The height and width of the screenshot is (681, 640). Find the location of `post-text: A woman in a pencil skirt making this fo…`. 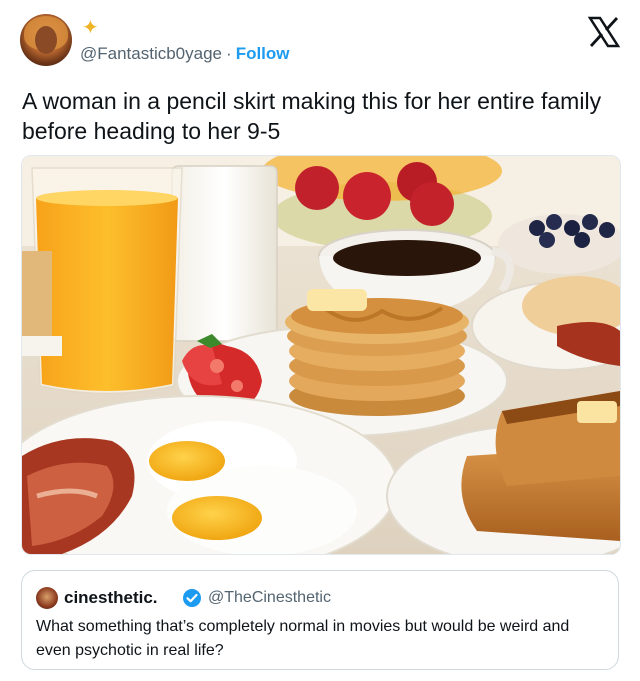

post-text: A woman in a pencil skirt making this fo… is located at coordinates (312, 116).